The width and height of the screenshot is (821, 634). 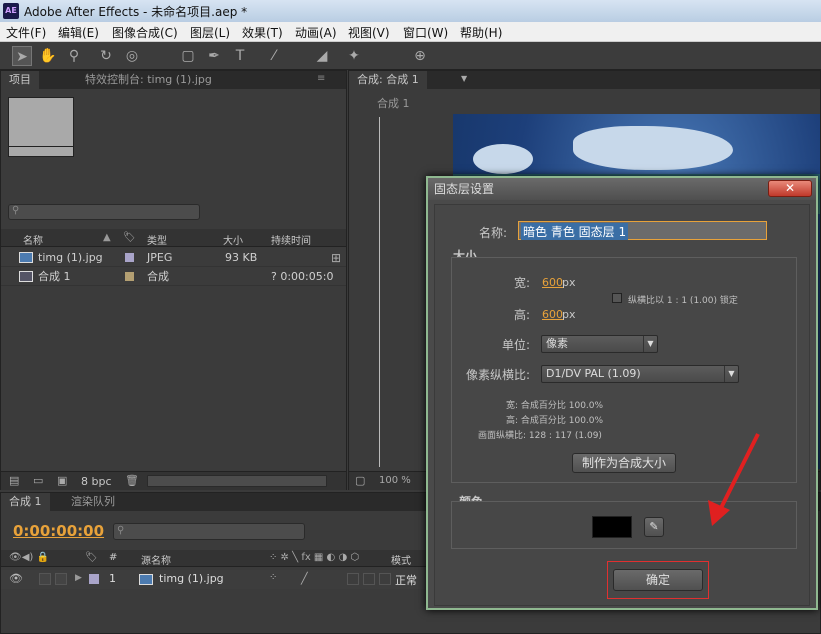 I want to click on new-folder-icon: ▭, so click(x=38, y=480).